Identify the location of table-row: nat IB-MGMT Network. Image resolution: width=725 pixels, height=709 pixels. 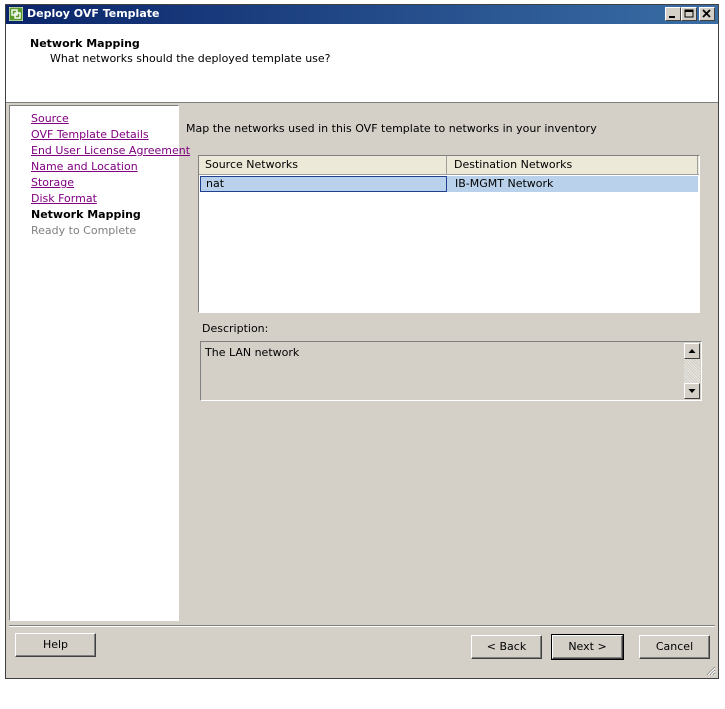
(449, 184).